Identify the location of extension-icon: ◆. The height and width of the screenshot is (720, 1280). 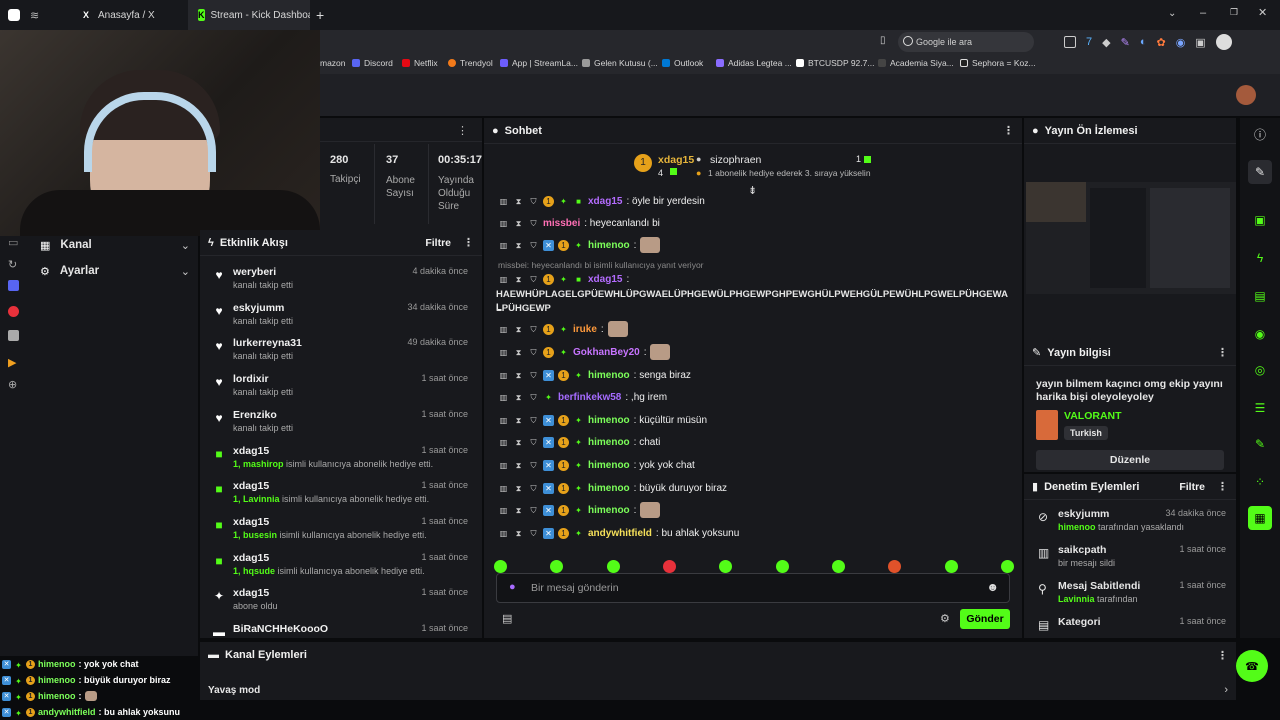
(1106, 42).